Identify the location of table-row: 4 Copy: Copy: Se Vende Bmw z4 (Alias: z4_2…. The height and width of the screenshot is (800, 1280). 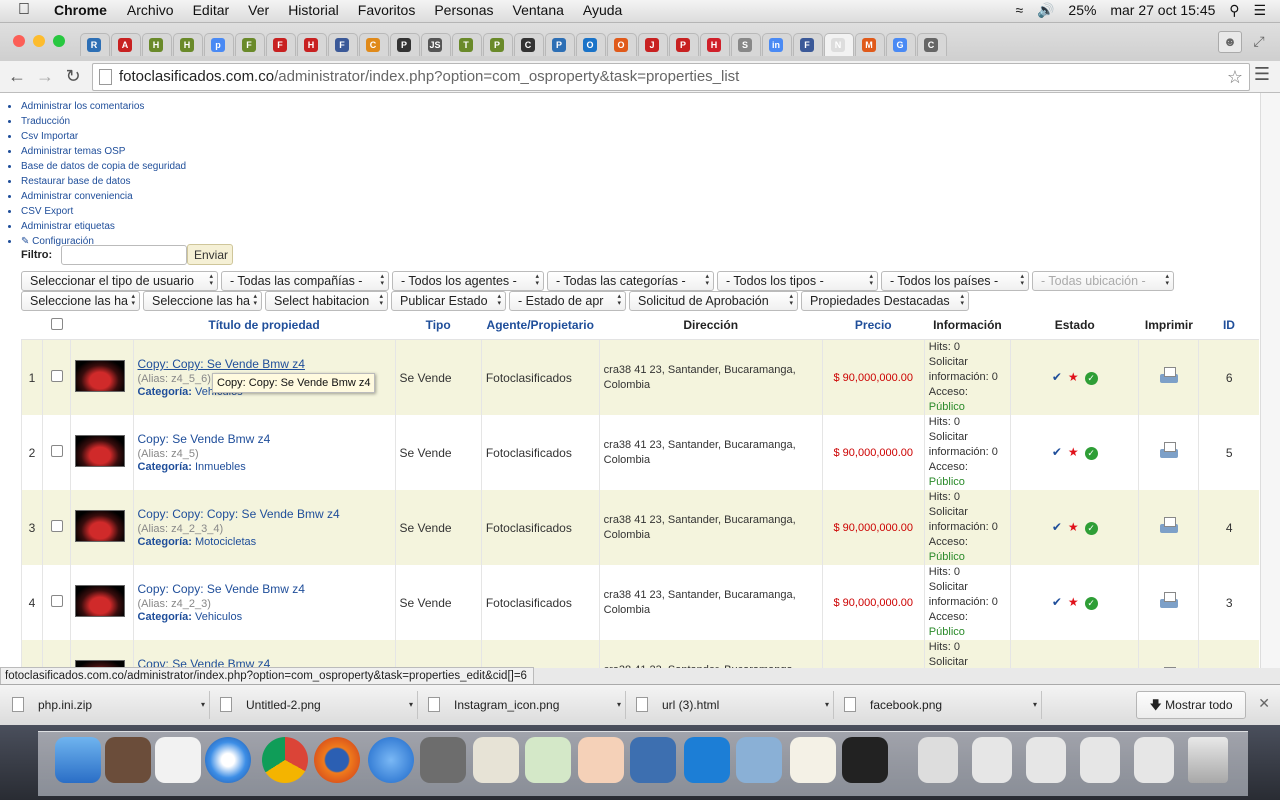
(639, 602).